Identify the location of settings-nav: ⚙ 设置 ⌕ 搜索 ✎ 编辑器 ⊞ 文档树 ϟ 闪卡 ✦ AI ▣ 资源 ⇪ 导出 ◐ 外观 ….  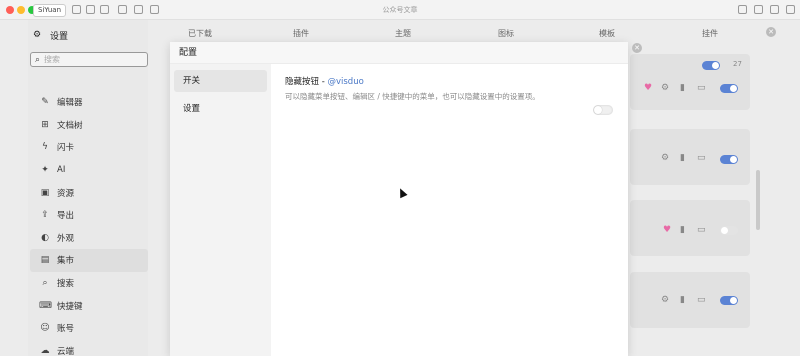
(89, 191).